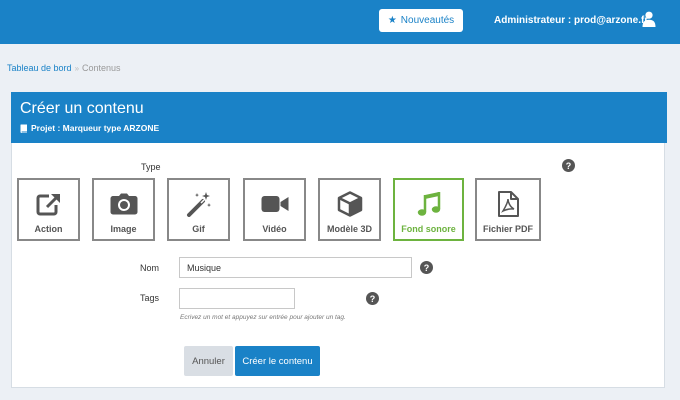 The height and width of the screenshot is (400, 680). What do you see at coordinates (198, 229) in the screenshot?
I see `type-option-label: Gif` at bounding box center [198, 229].